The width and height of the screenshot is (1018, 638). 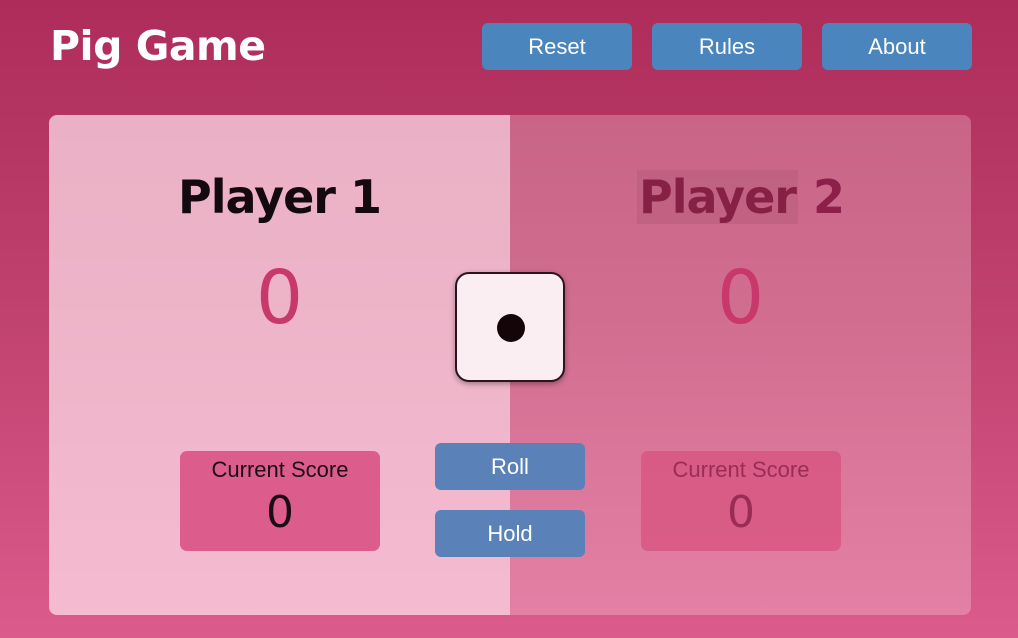 What do you see at coordinates (717, 197) in the screenshot?
I see `player-2-name-highlight: Player` at bounding box center [717, 197].